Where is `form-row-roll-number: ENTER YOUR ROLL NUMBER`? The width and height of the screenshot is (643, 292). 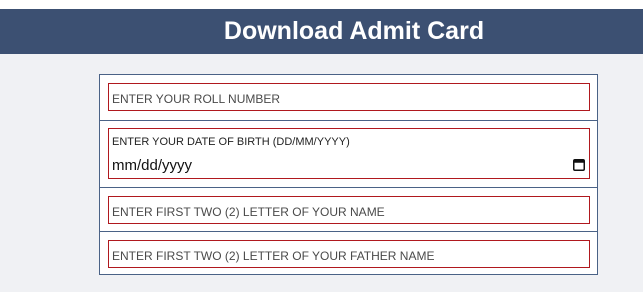
form-row-roll-number: ENTER YOUR ROLL NUMBER is located at coordinates (348, 97).